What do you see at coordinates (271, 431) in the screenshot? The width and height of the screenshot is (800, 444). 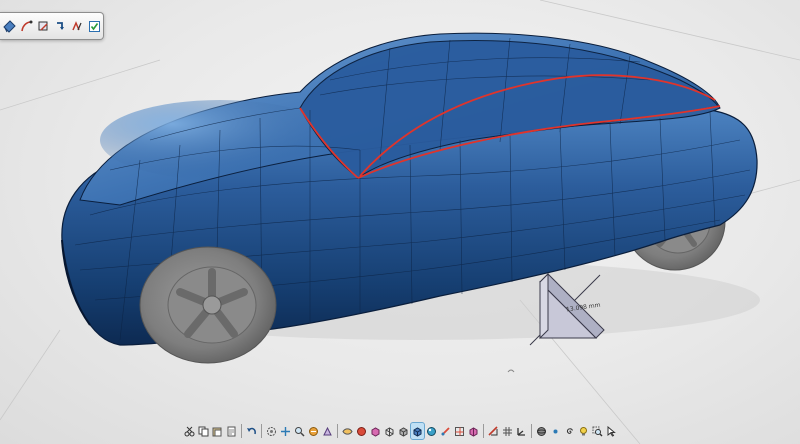 I see `rotate-icon` at bounding box center [271, 431].